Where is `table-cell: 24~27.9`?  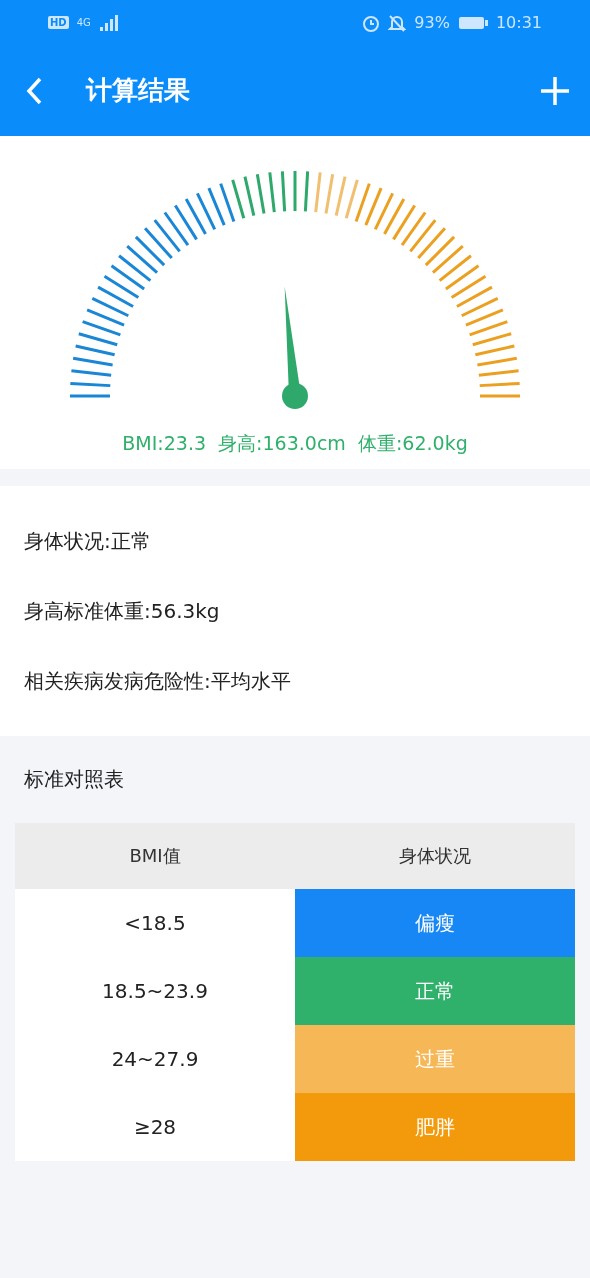 table-cell: 24~27.9 is located at coordinates (155, 1059).